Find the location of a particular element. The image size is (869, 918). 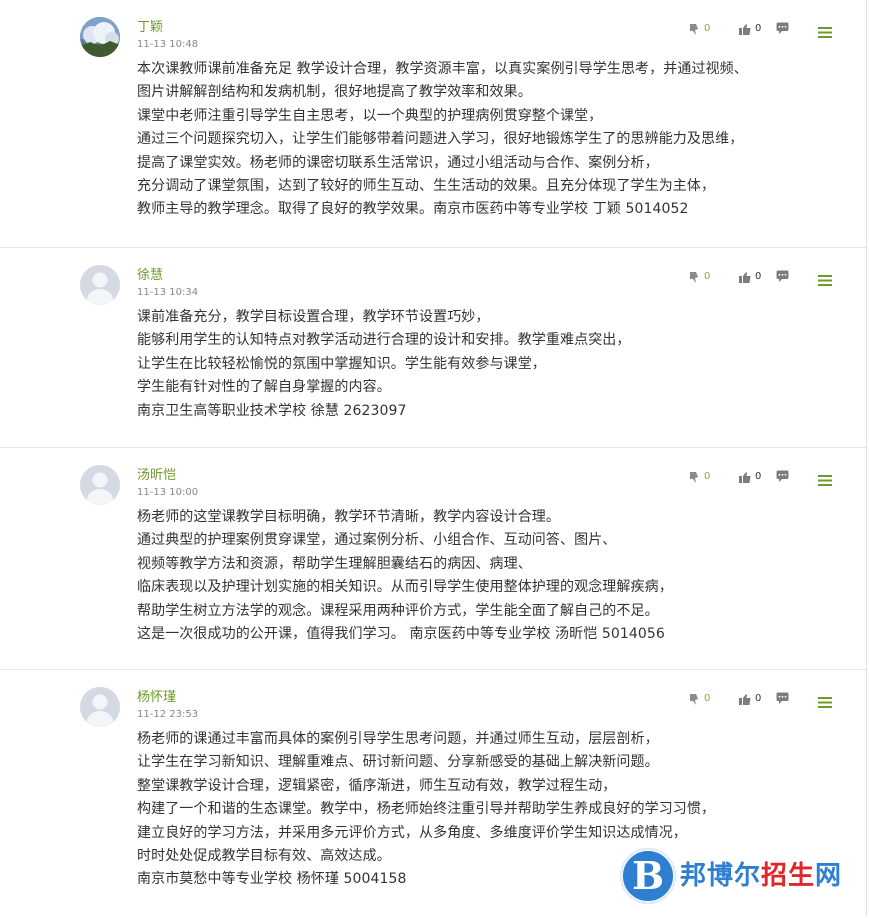

timestamp: 11-12 23:53 is located at coordinates (168, 714).